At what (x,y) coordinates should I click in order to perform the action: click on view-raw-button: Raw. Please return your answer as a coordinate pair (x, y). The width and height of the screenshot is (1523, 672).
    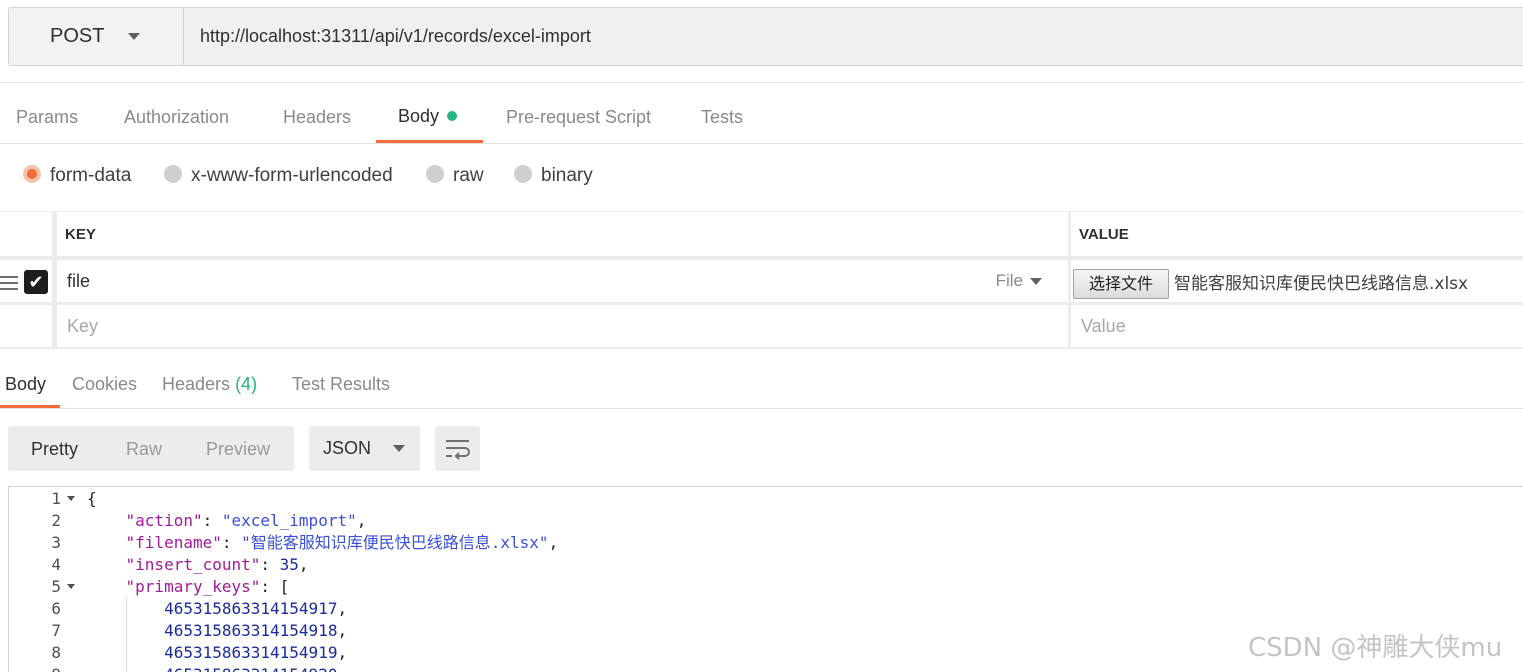
    Looking at the image, I should click on (144, 448).